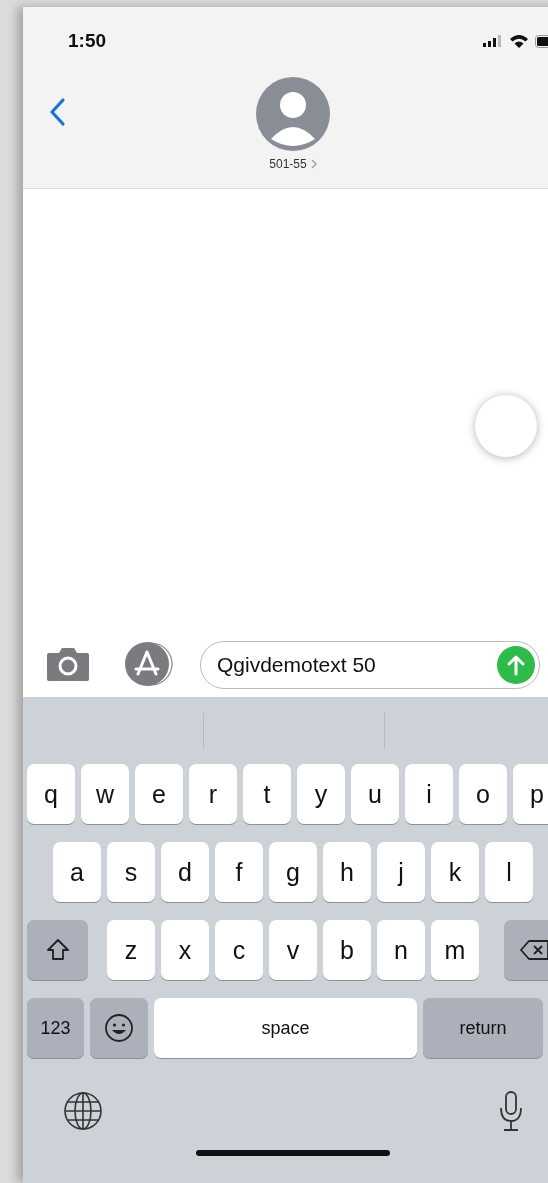 This screenshot has height=1183, width=548. What do you see at coordinates (483, 794) in the screenshot?
I see `letter-key: o` at bounding box center [483, 794].